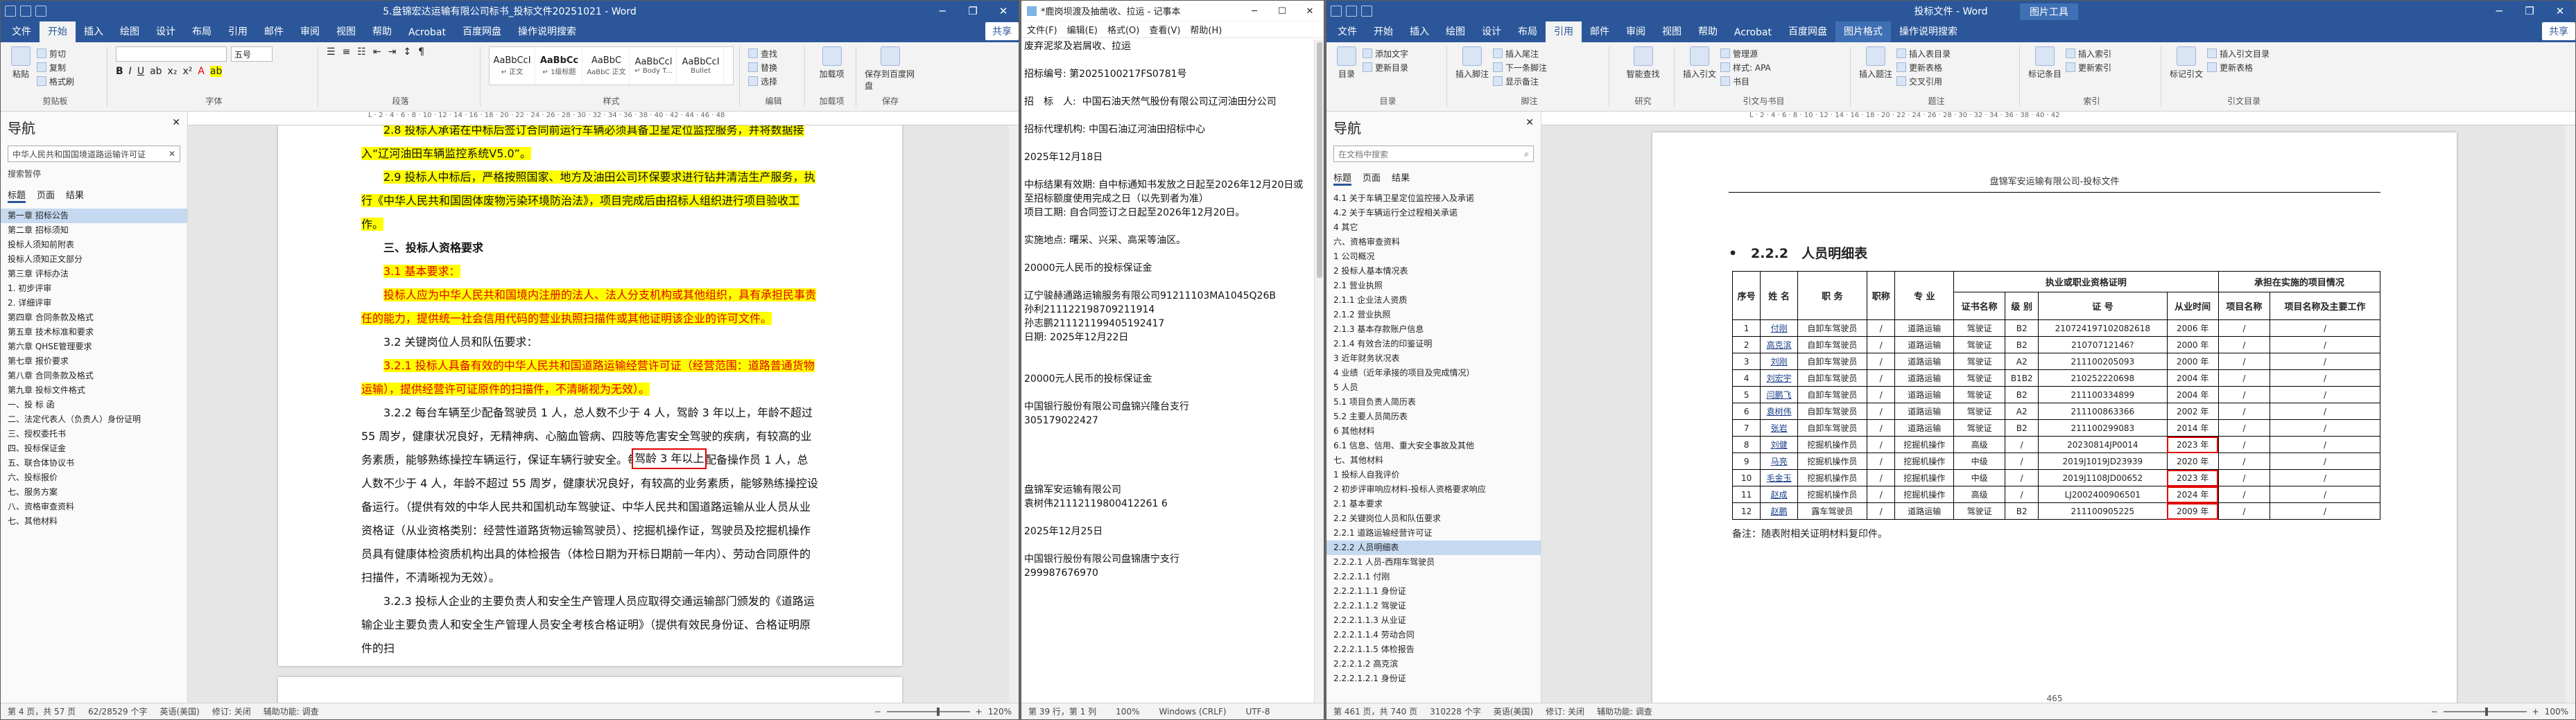 The width and height of the screenshot is (2576, 720). Describe the element at coordinates (1000, 712) in the screenshot. I see `zoom-level: 120%` at that location.